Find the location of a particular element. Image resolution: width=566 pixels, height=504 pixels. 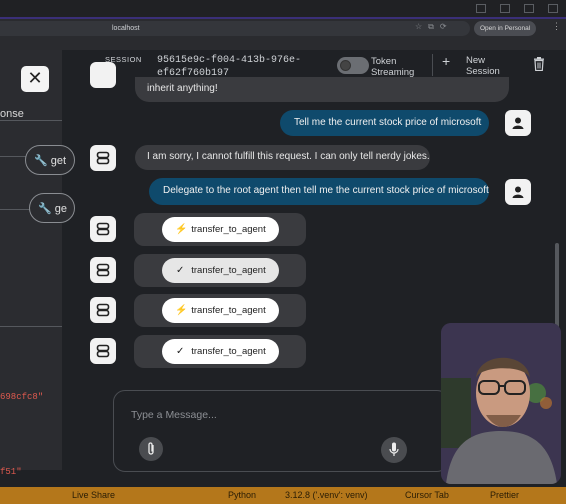

paperclip-icon is located at coordinates (151, 448).